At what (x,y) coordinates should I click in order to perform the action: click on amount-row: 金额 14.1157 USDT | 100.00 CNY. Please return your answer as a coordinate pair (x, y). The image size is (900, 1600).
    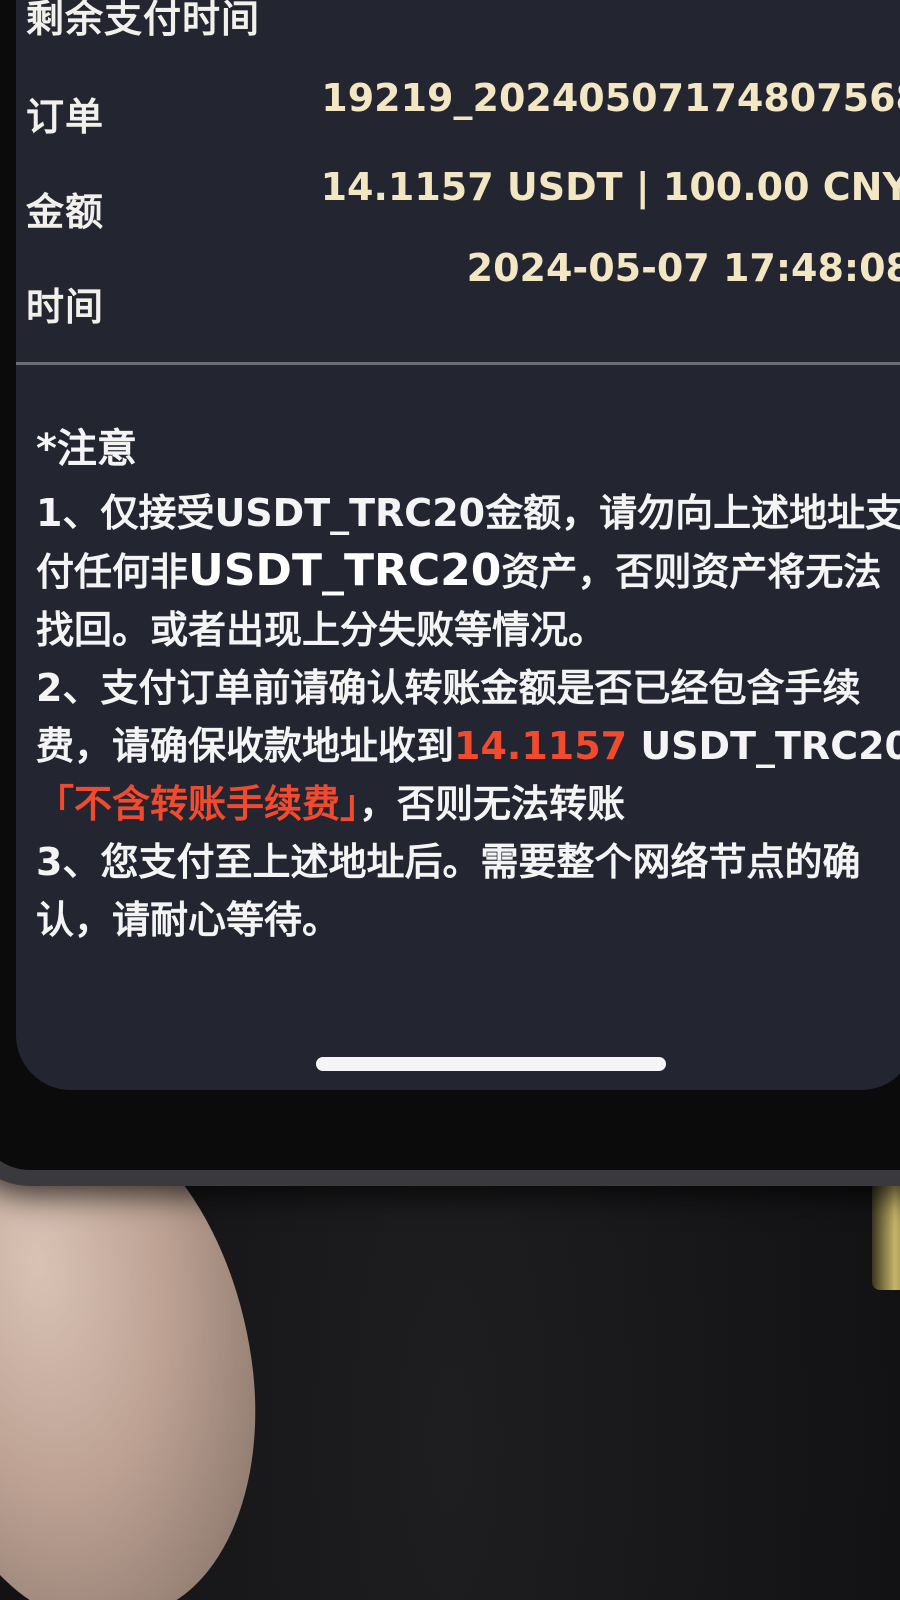
    Looking at the image, I should click on (458, 205).